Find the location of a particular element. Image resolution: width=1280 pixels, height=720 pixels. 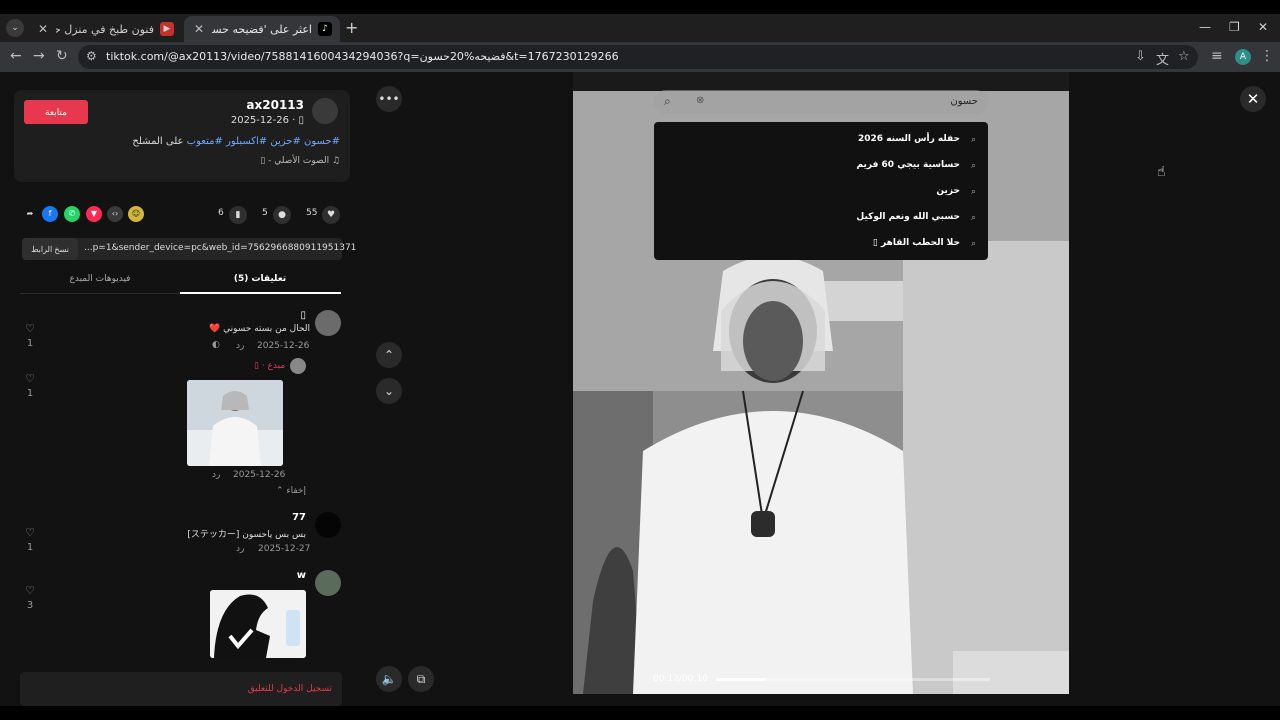

media-icon: ≡ is located at coordinates (1217, 56).